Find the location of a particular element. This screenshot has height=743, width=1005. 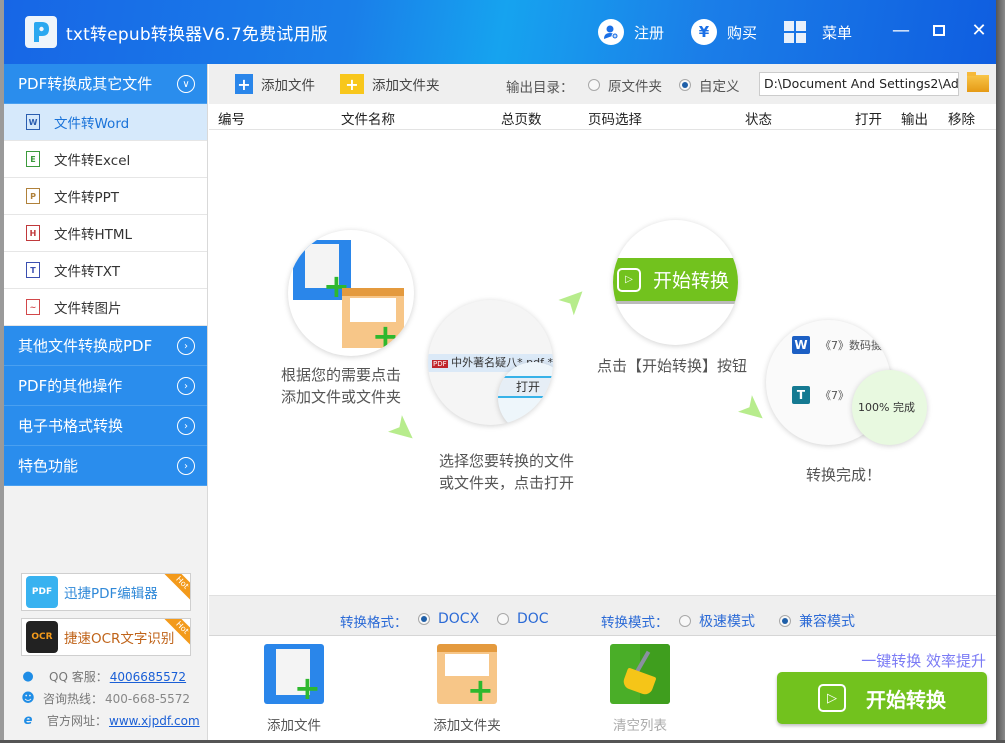

sidebar-group-other-to-pdf: 其他文件转换成PDF › is located at coordinates (105, 346).